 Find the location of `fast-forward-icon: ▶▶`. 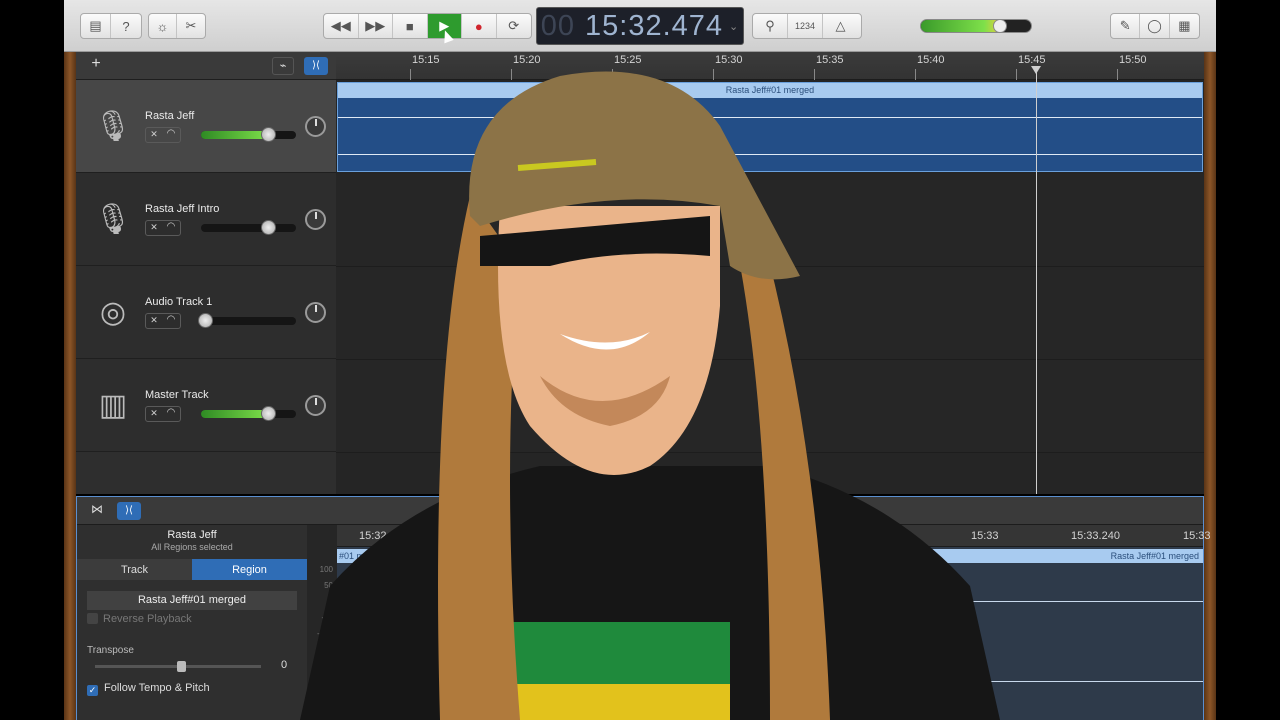

fast-forward-icon: ▶▶ is located at coordinates (376, 26).